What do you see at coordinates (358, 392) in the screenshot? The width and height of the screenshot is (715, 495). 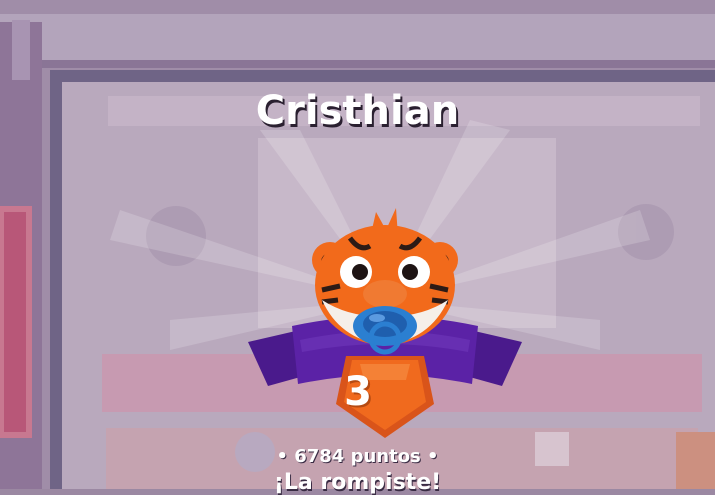 I see `rank-number: 3` at bounding box center [358, 392].